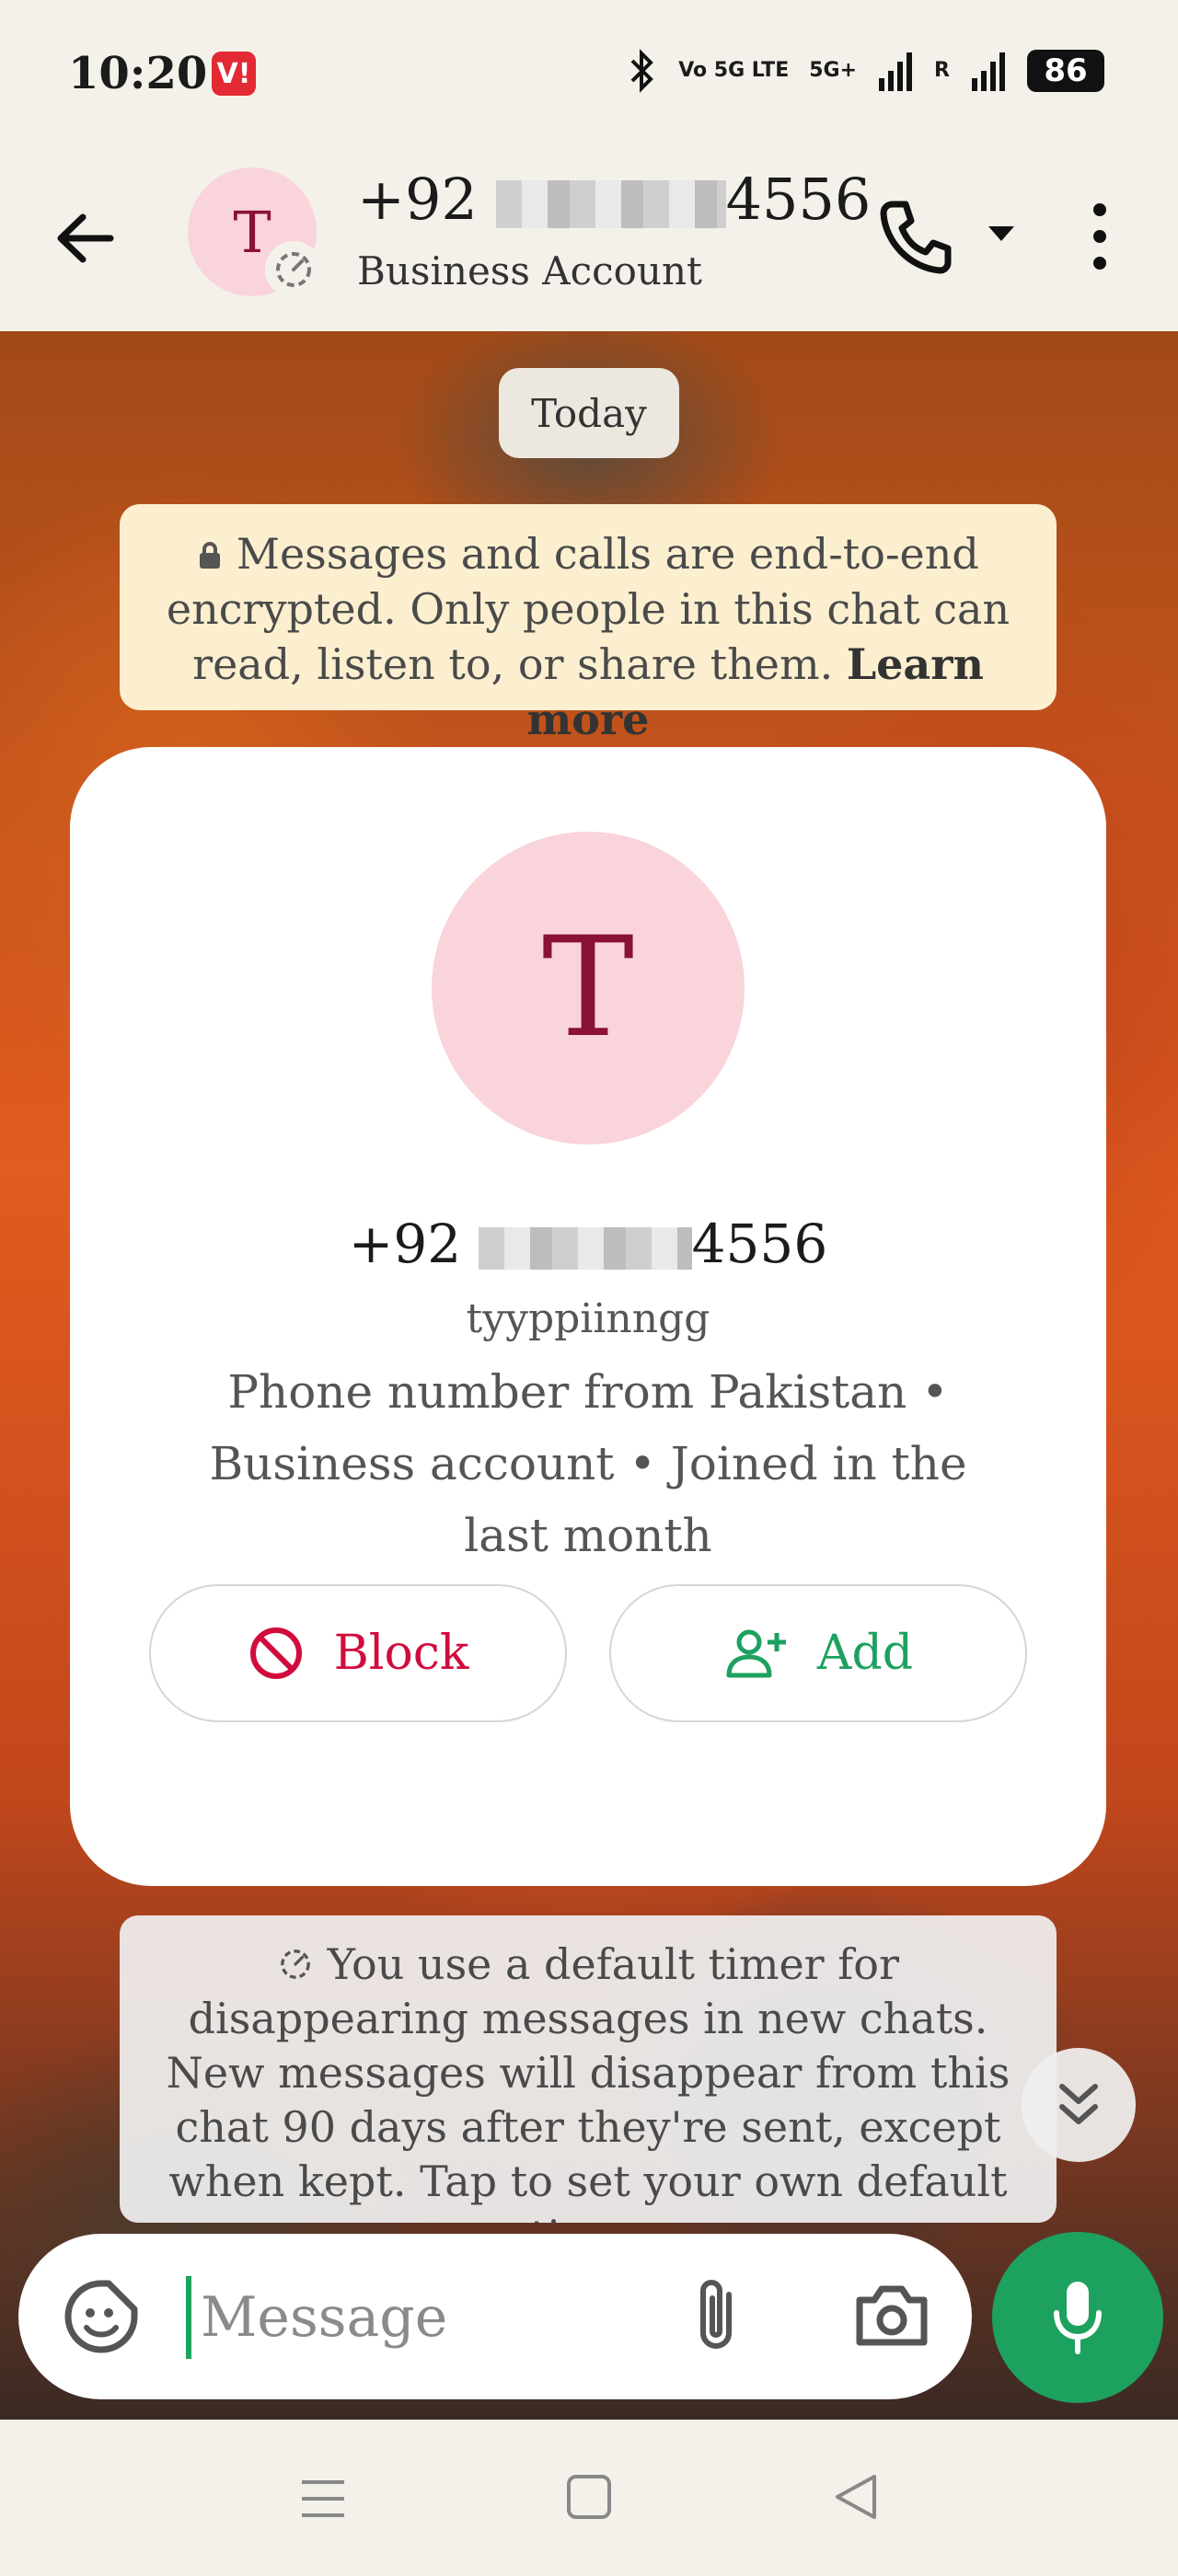 This screenshot has width=1178, height=2576. I want to click on sticker-icon, so click(102, 2316).